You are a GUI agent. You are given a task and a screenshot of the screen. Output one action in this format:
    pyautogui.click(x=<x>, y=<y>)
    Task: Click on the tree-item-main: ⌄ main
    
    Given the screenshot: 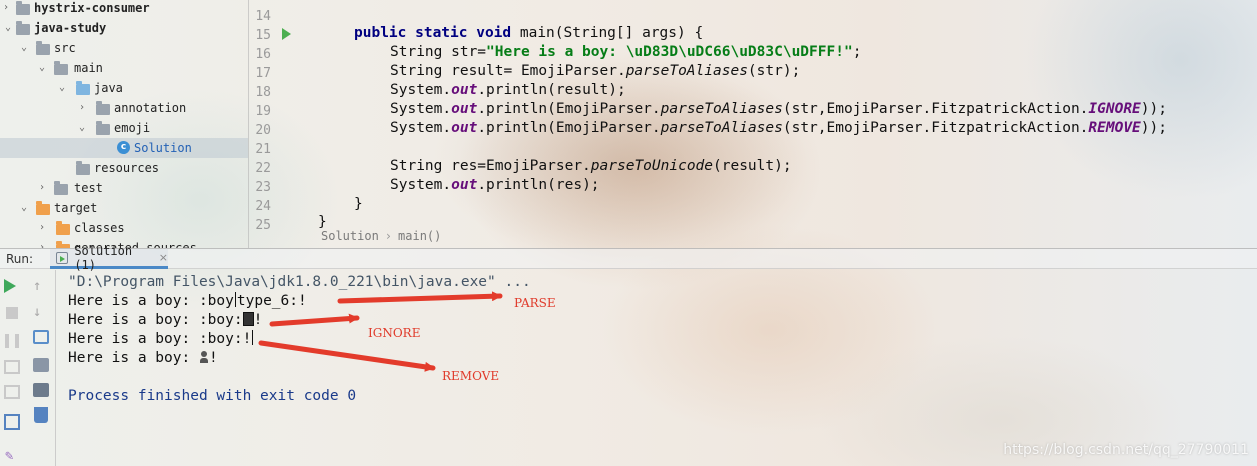 What is the action you would take?
    pyautogui.click(x=124, y=68)
    